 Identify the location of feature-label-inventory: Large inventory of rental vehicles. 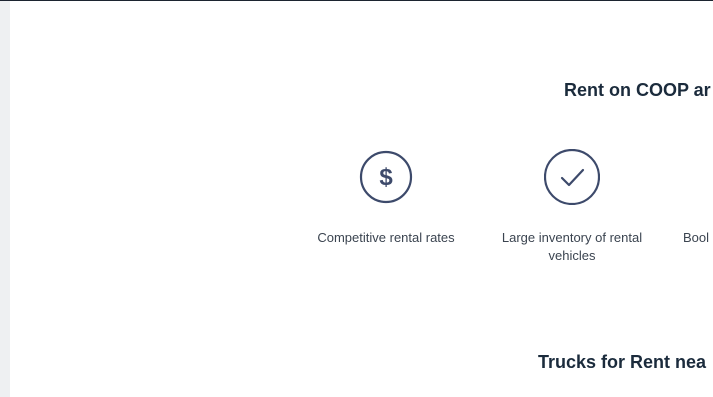
(572, 246).